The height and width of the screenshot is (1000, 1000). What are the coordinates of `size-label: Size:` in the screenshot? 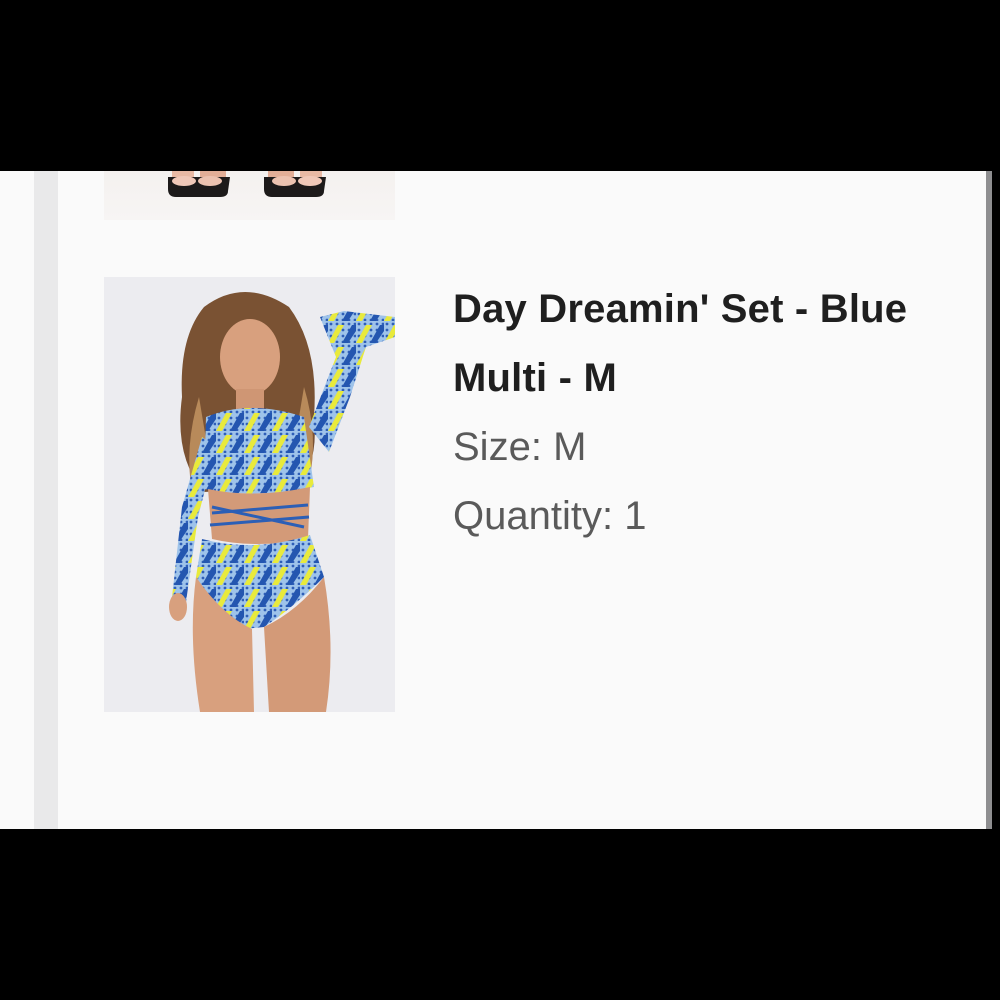 It's located at (497, 447).